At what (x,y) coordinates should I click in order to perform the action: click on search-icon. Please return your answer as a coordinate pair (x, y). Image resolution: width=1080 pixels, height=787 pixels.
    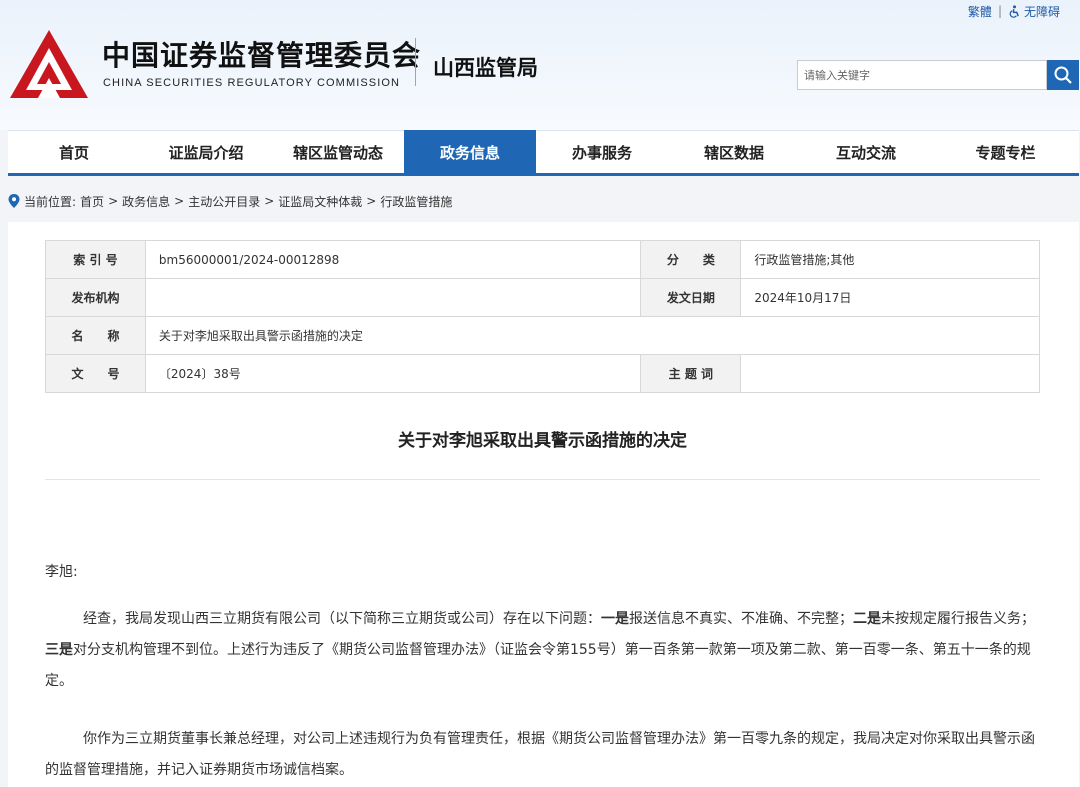
    Looking at the image, I should click on (1063, 75).